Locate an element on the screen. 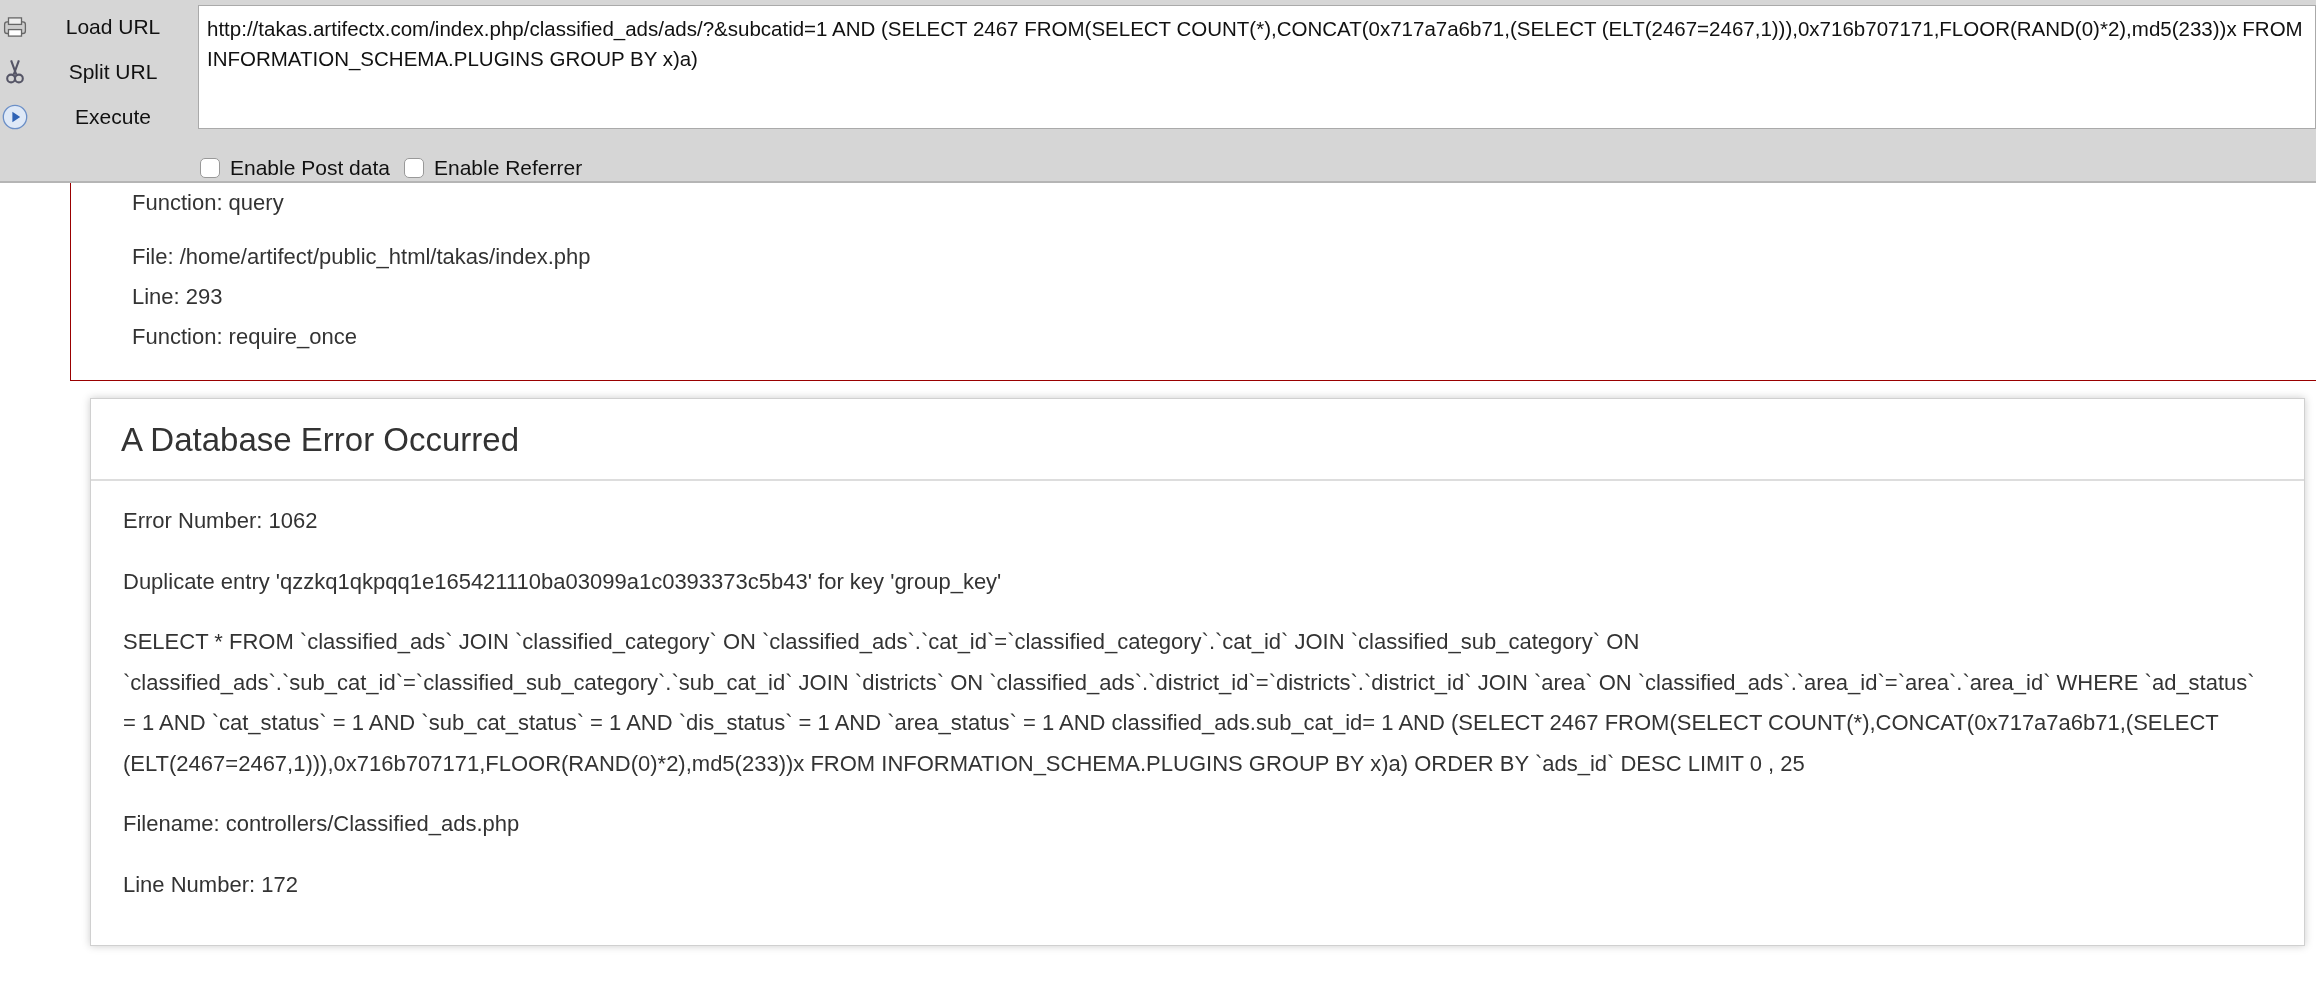 The width and height of the screenshot is (2316, 1000). error-text: Filename: controllers/Classified_ads.php is located at coordinates (322, 824).